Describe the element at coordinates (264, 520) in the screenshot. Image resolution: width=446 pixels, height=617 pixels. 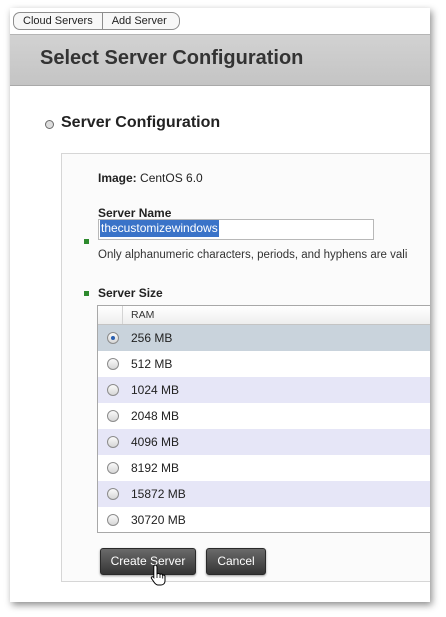
I see `size-option-row: 30720 MB` at that location.